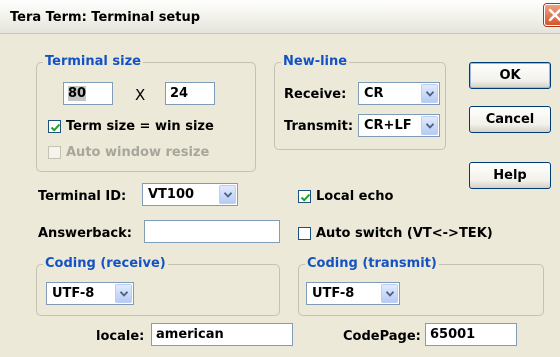 The width and height of the screenshot is (560, 357). What do you see at coordinates (54, 152) in the screenshot?
I see `auto-window-resize-checkbox` at bounding box center [54, 152].